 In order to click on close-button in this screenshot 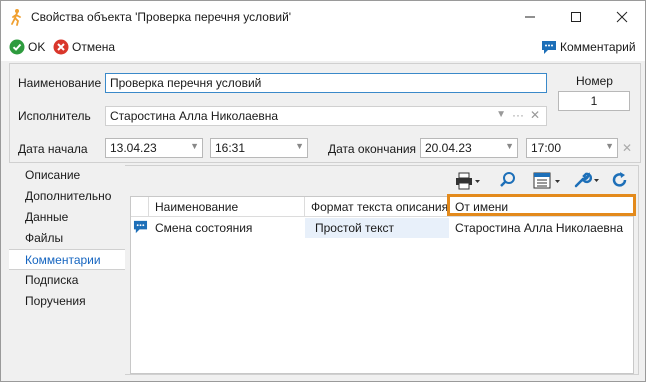, I will do `click(622, 17)`.